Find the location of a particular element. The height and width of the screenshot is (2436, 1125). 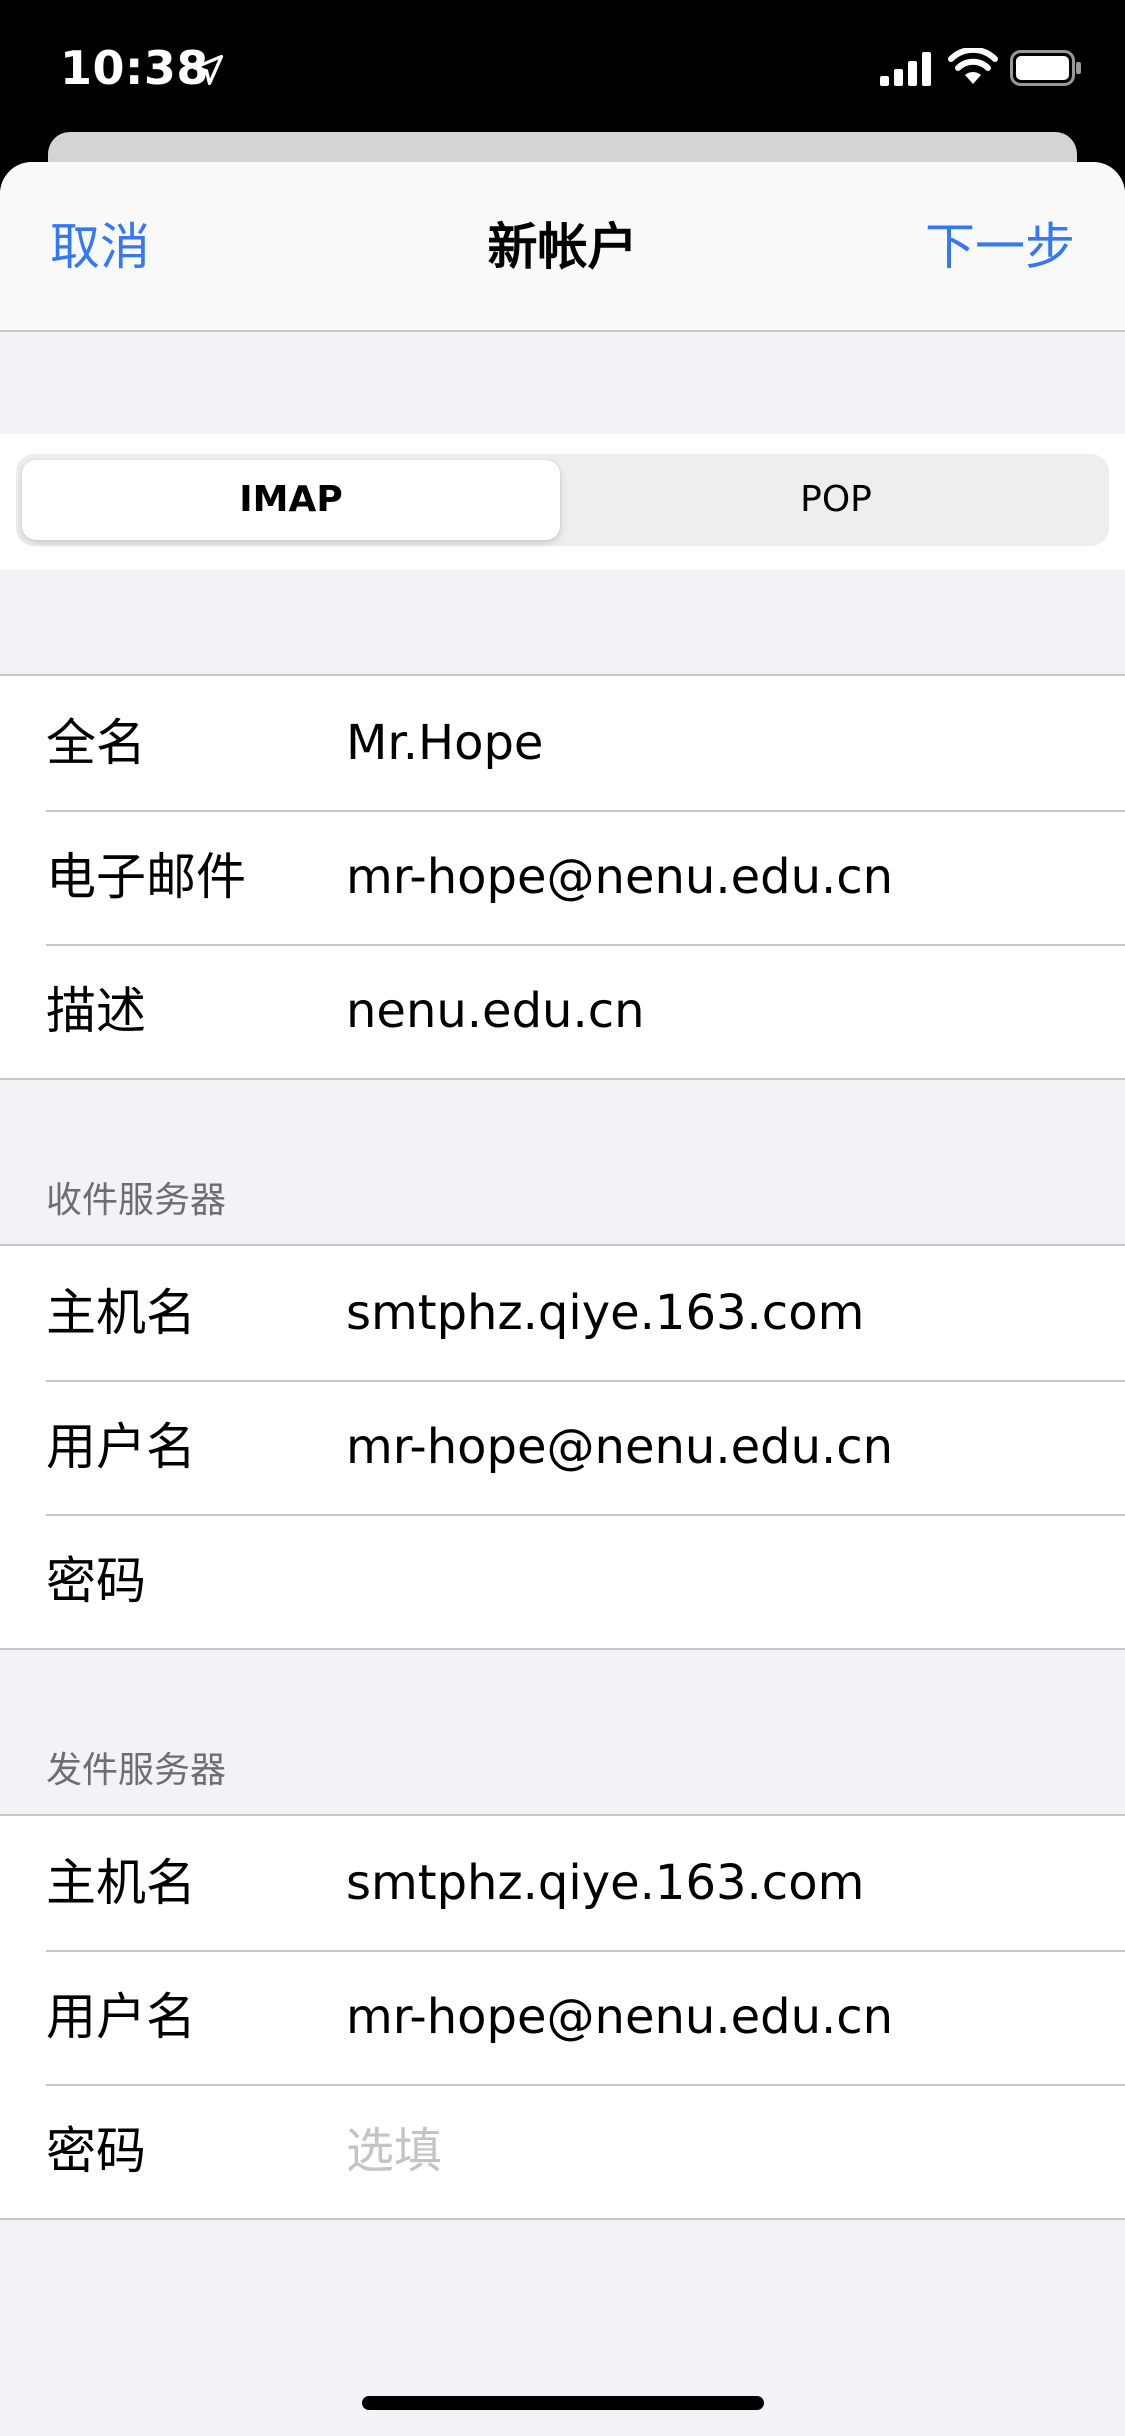

field-row-incoming-password: 密码 is located at coordinates (562, 1581).